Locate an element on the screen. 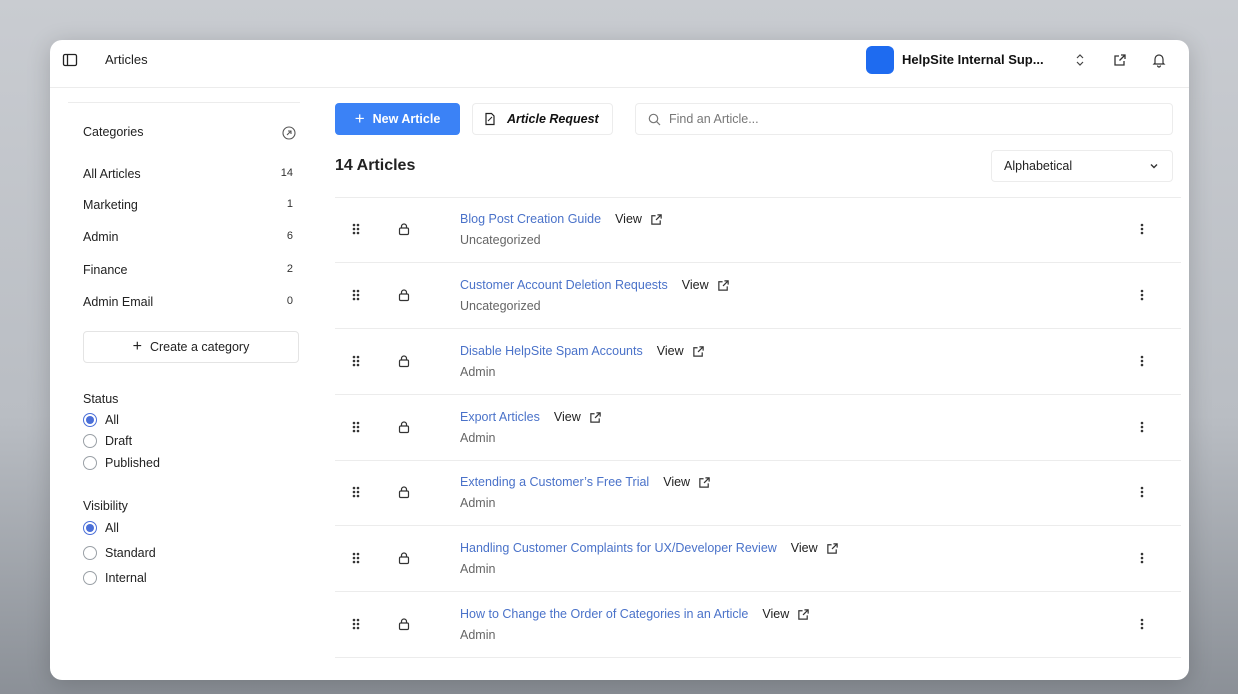 The image size is (1238, 694). status-radio-all: All is located at coordinates (101, 420).